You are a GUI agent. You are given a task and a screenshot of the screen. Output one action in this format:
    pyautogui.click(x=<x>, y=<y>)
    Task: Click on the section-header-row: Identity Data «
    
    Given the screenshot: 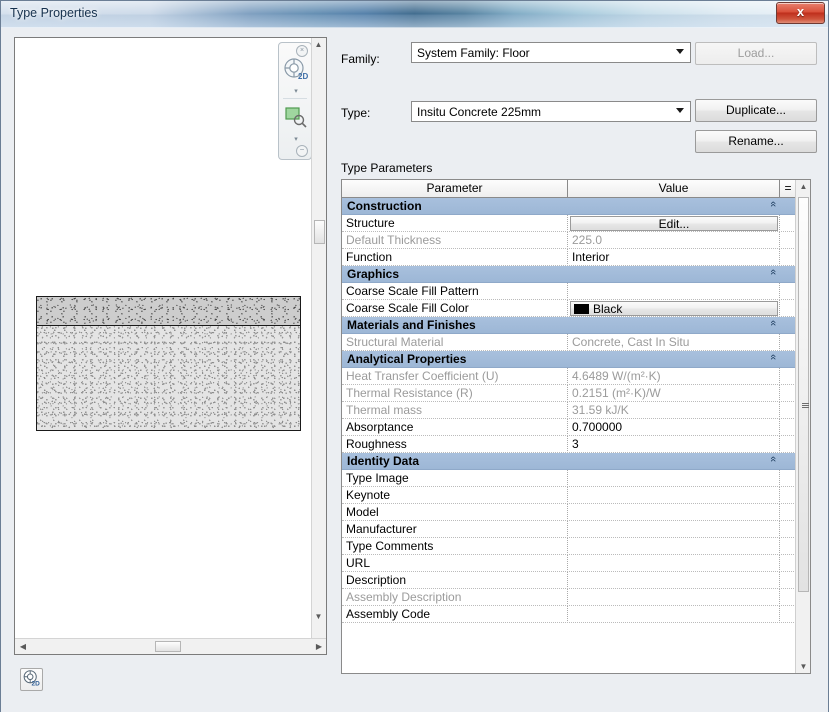 What is the action you would take?
    pyautogui.click(x=569, y=461)
    